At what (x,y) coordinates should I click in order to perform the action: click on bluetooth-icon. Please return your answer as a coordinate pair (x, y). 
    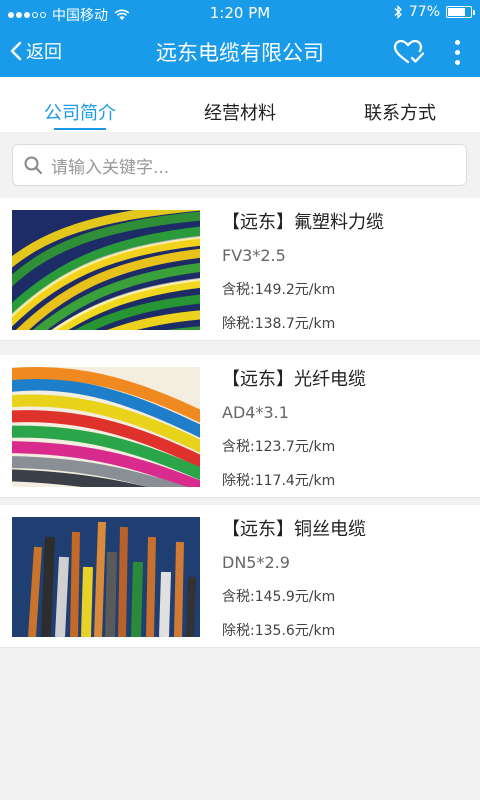
    Looking at the image, I should click on (398, 12).